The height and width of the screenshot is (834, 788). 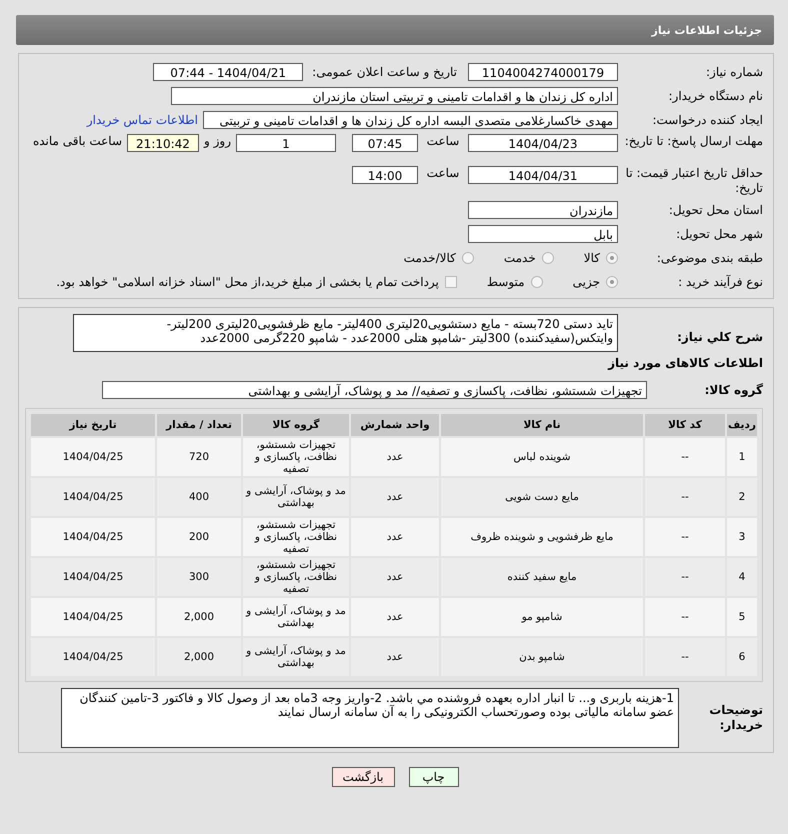 What do you see at coordinates (543, 210) in the screenshot?
I see `province-field: مازندران` at bounding box center [543, 210].